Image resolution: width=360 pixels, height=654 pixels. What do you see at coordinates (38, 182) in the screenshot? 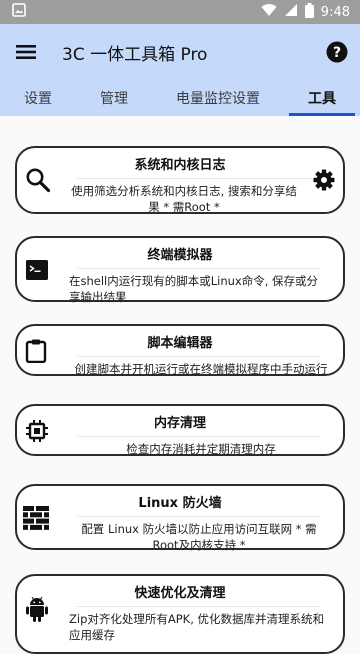
I see `search-icon` at bounding box center [38, 182].